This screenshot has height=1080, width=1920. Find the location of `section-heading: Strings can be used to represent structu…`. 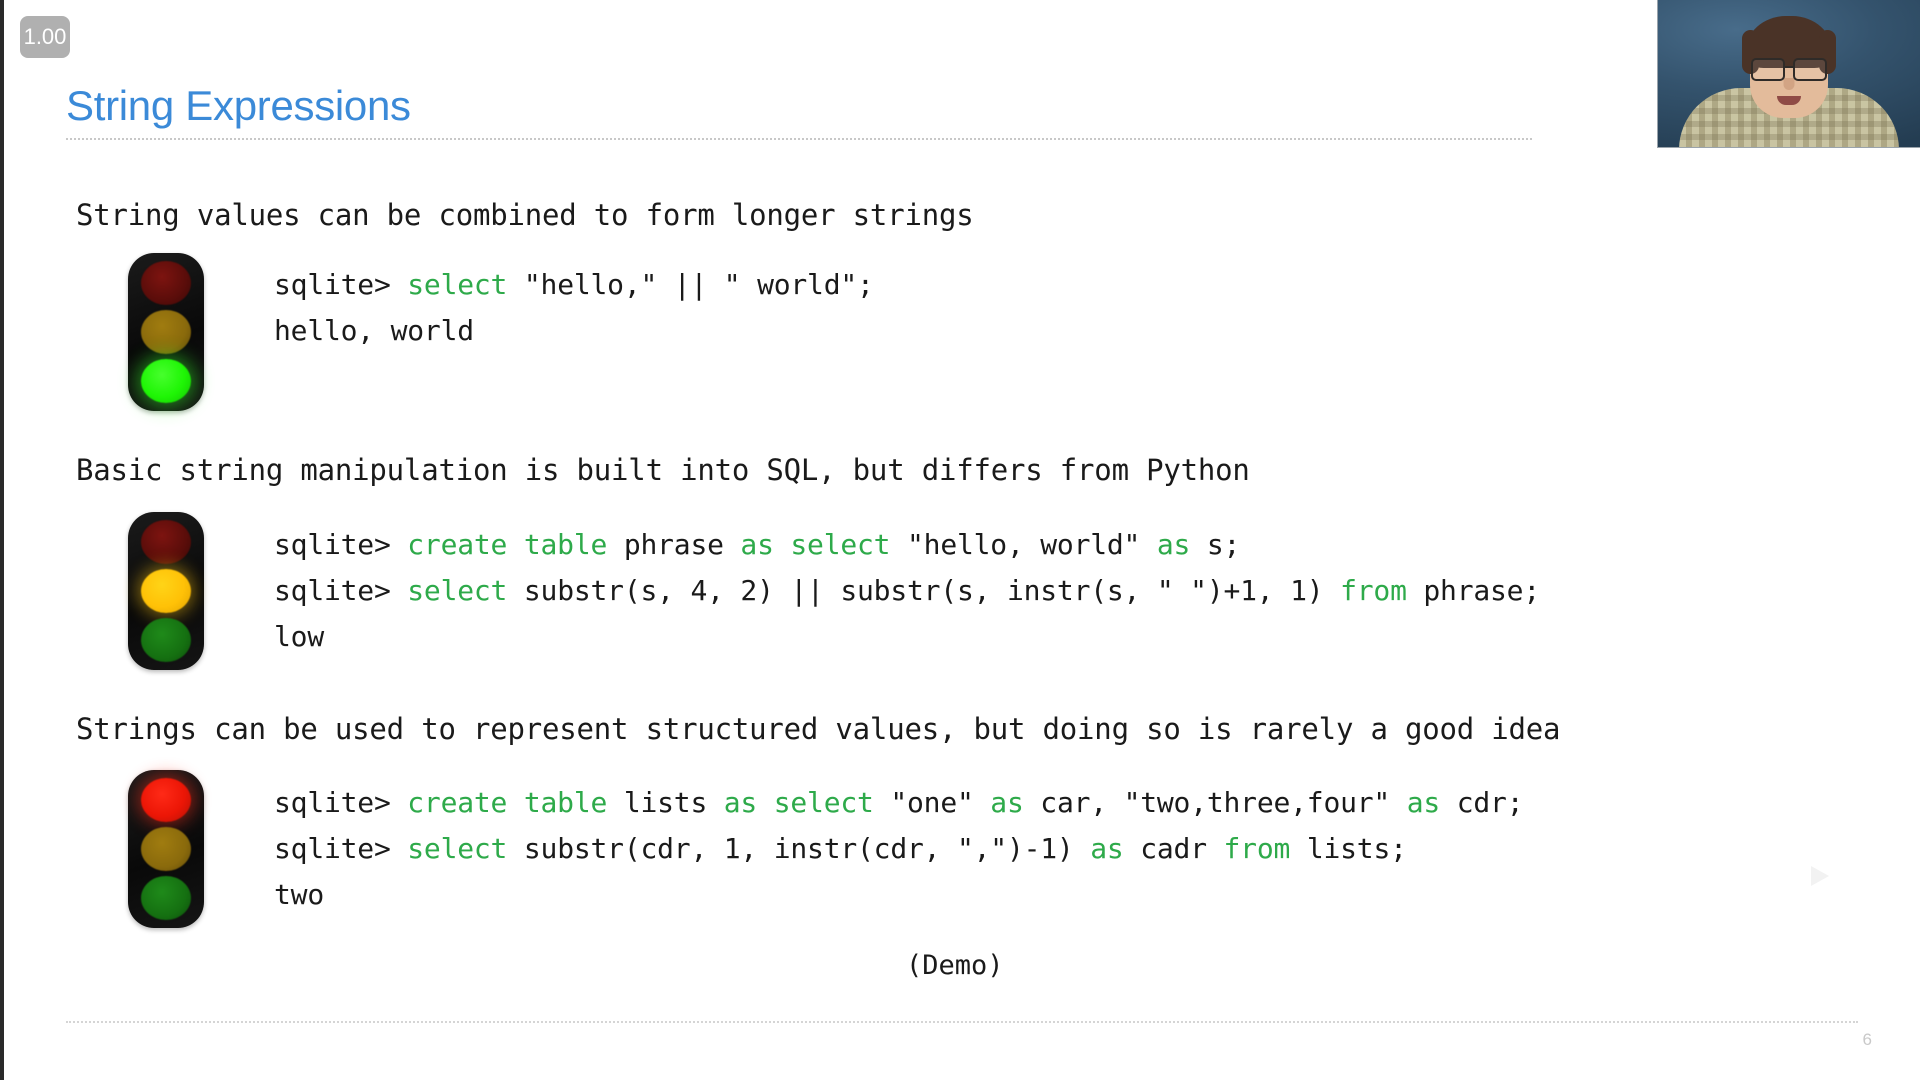

section-heading: Strings can be used to represent structu… is located at coordinates (818, 729).